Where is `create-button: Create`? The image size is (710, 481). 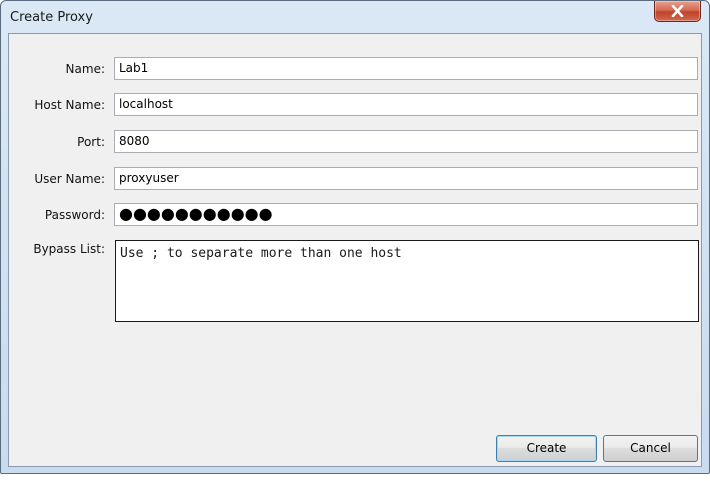
create-button: Create is located at coordinates (546, 448).